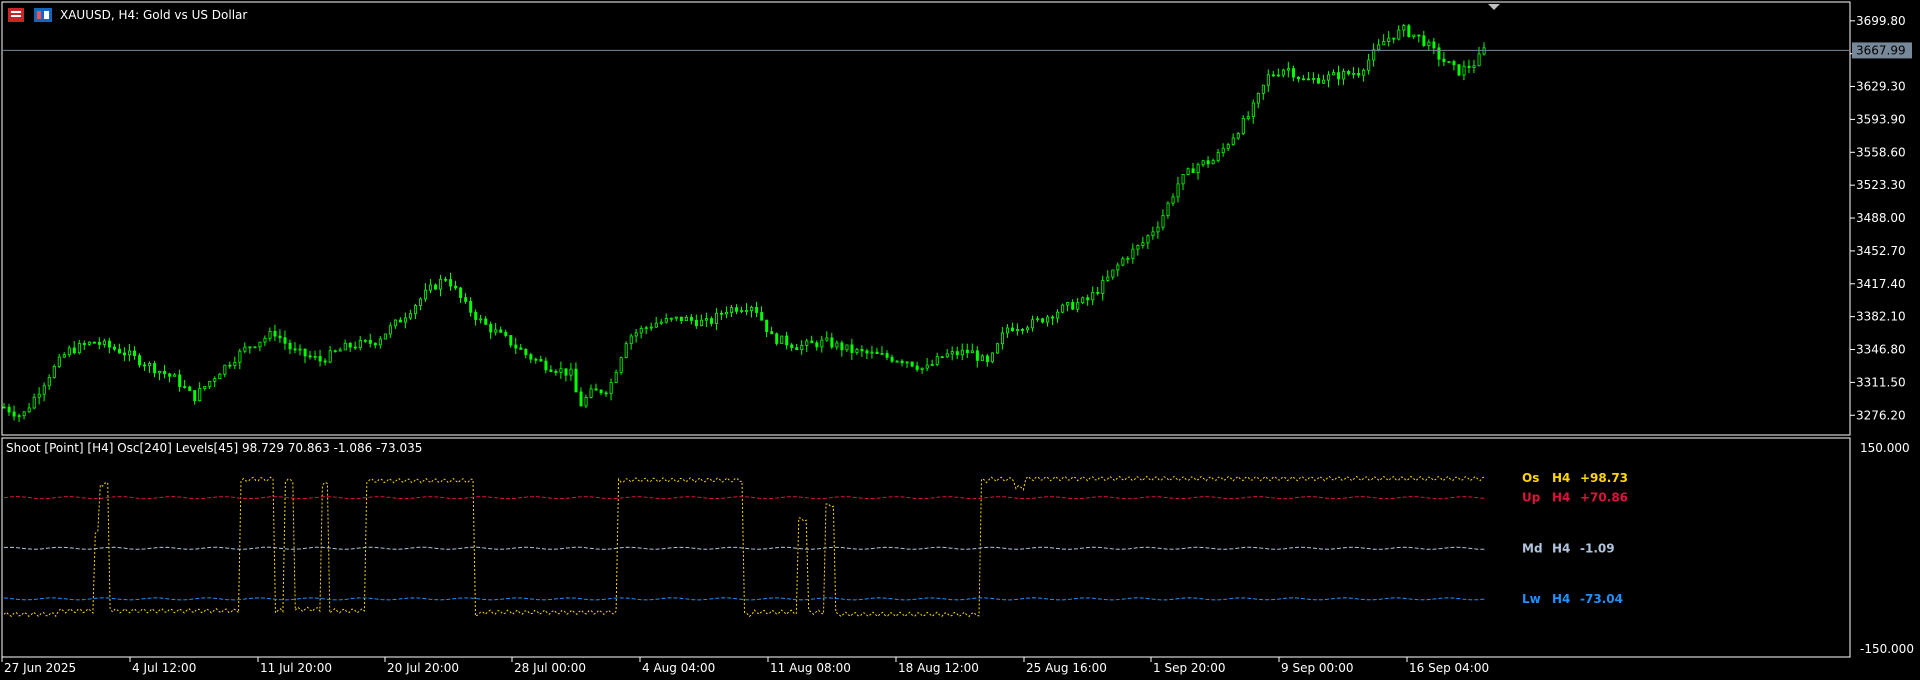  Describe the element at coordinates (1881, 218) in the screenshot. I see `price-tick-label: 3488.00` at that location.